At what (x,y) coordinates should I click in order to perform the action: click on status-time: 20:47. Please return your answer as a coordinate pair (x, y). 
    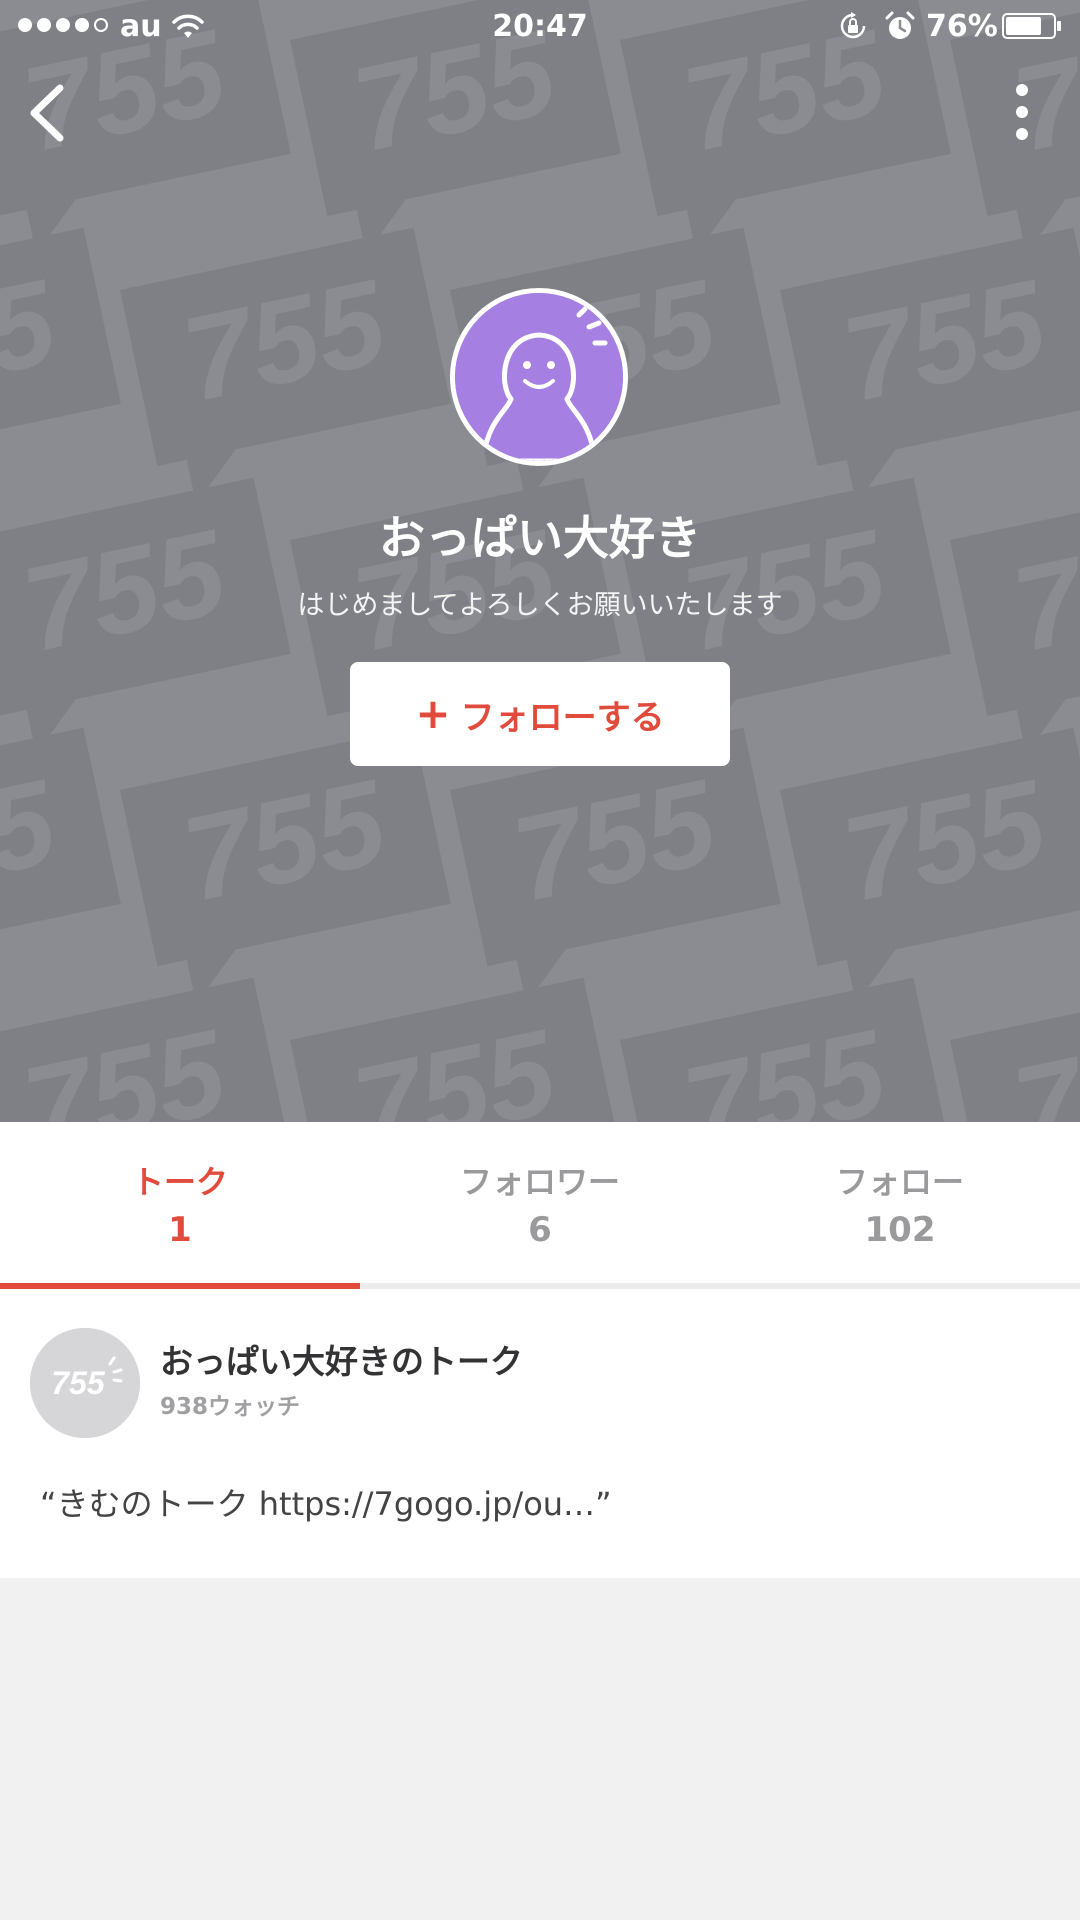
    Looking at the image, I should click on (540, 26).